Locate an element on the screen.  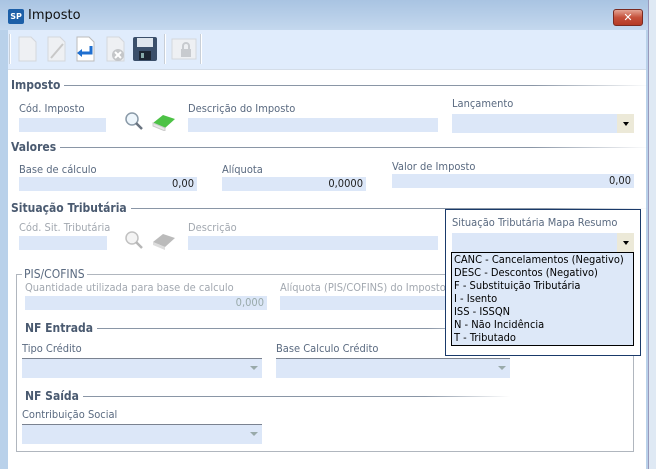
lancamento-combo is located at coordinates (543, 123).